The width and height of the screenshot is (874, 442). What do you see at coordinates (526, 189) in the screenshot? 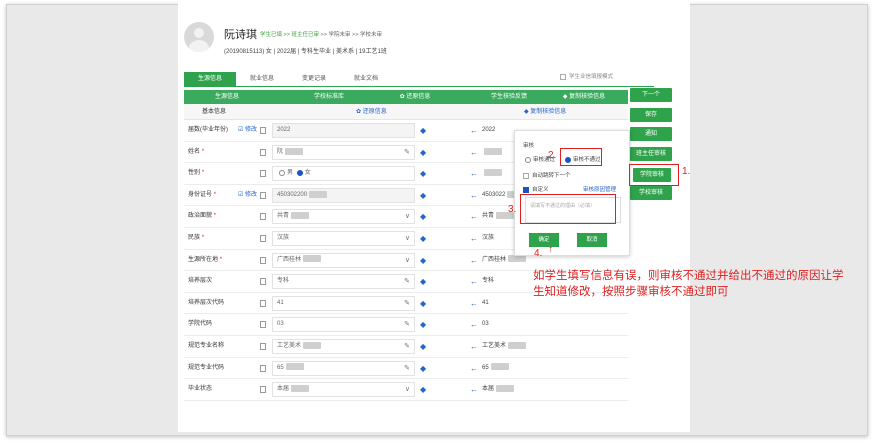
I see `checkbox-checked-icon` at bounding box center [526, 189].